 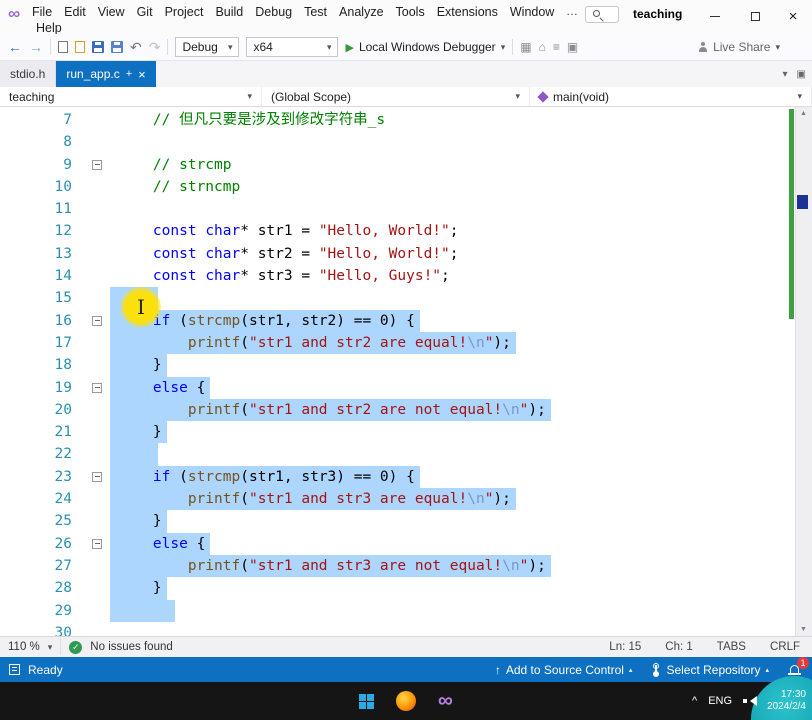 I want to click on line-number: 16, so click(x=63, y=320).